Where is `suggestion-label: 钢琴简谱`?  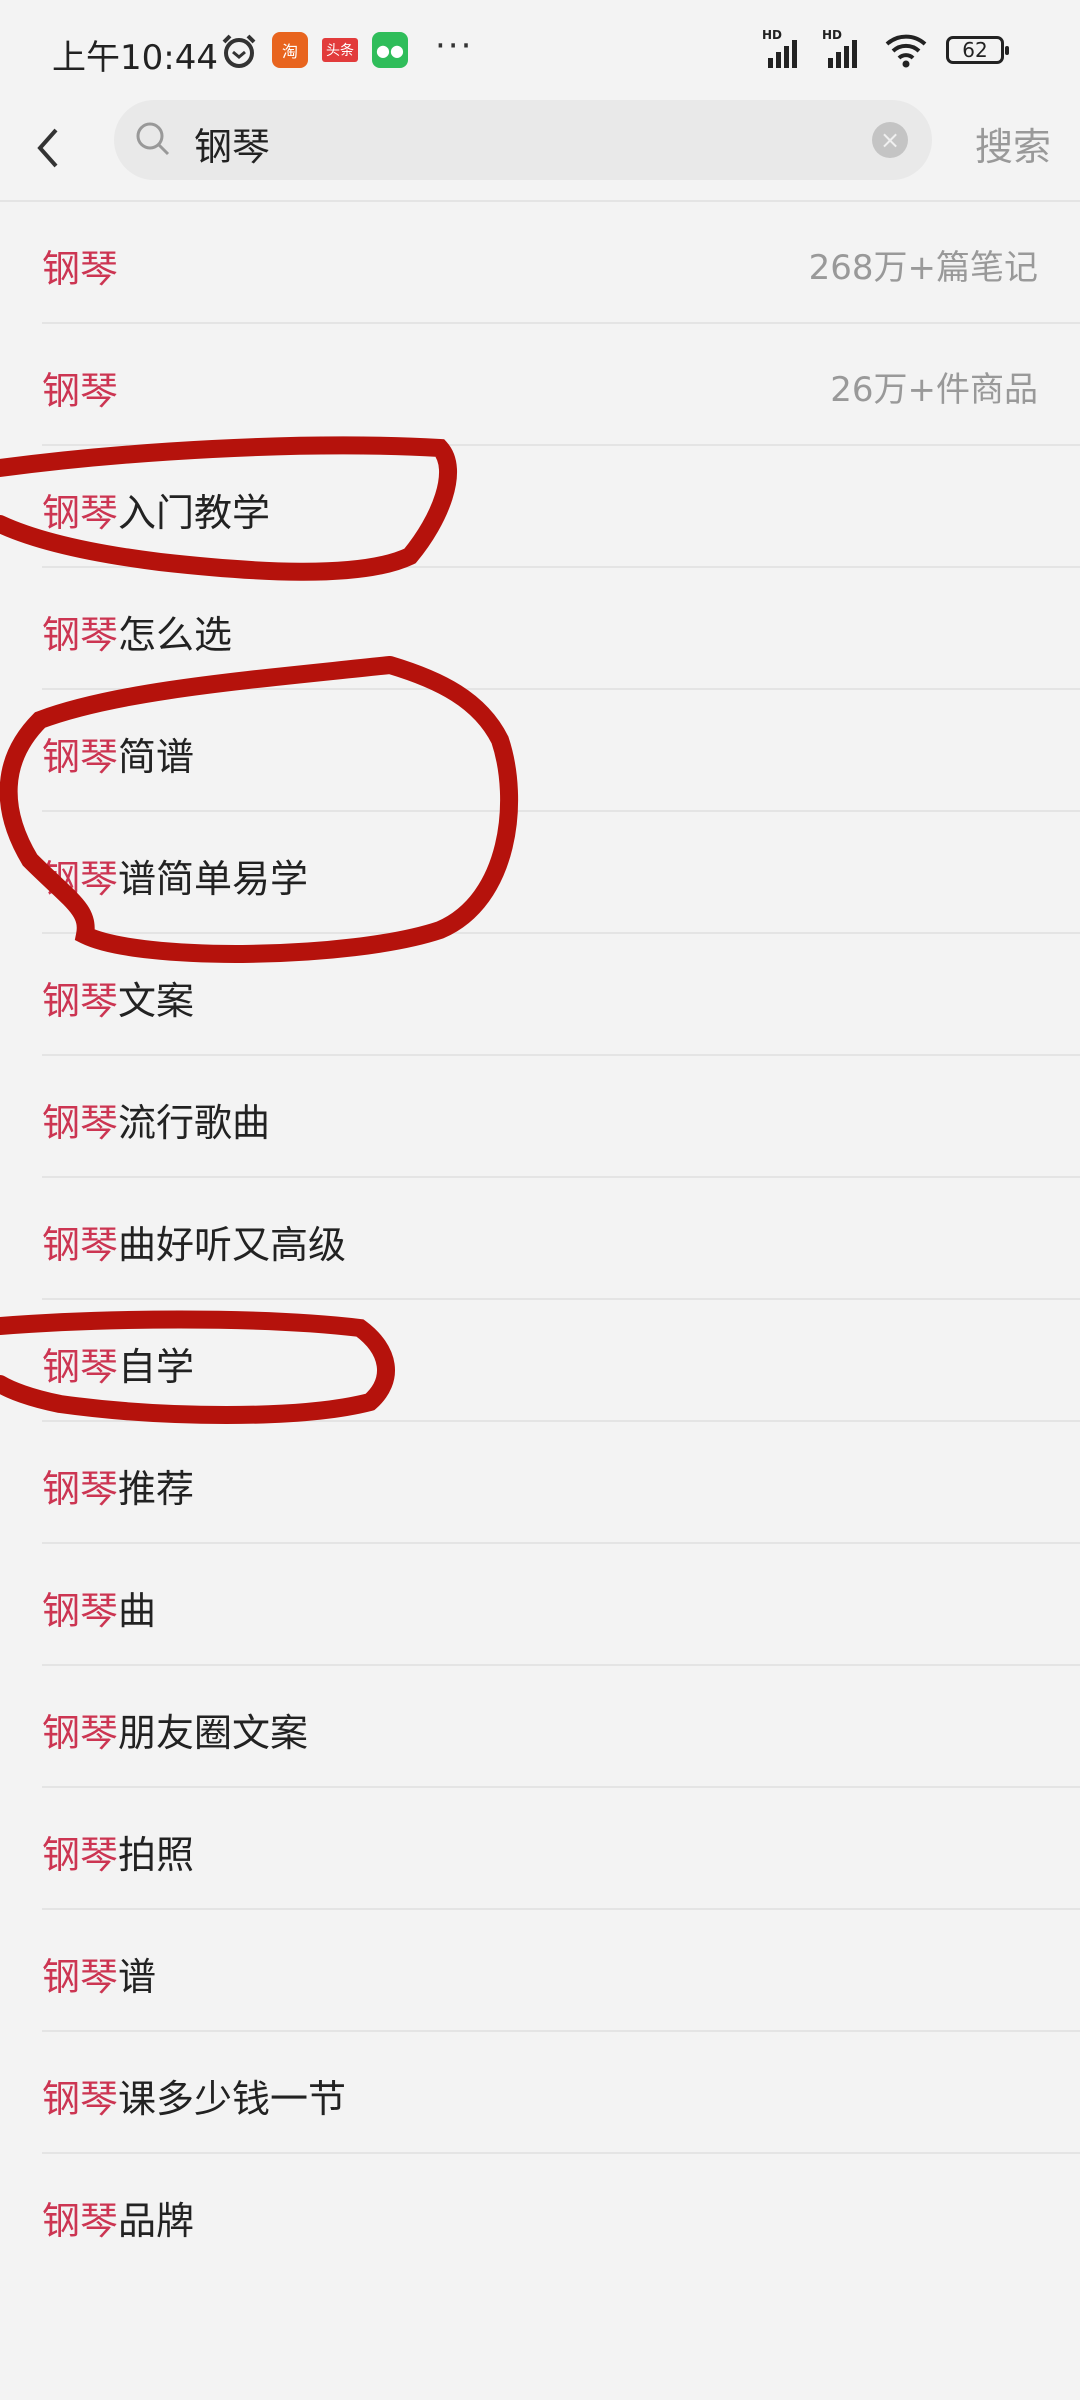
suggestion-label: 钢琴简谱 is located at coordinates (118, 753).